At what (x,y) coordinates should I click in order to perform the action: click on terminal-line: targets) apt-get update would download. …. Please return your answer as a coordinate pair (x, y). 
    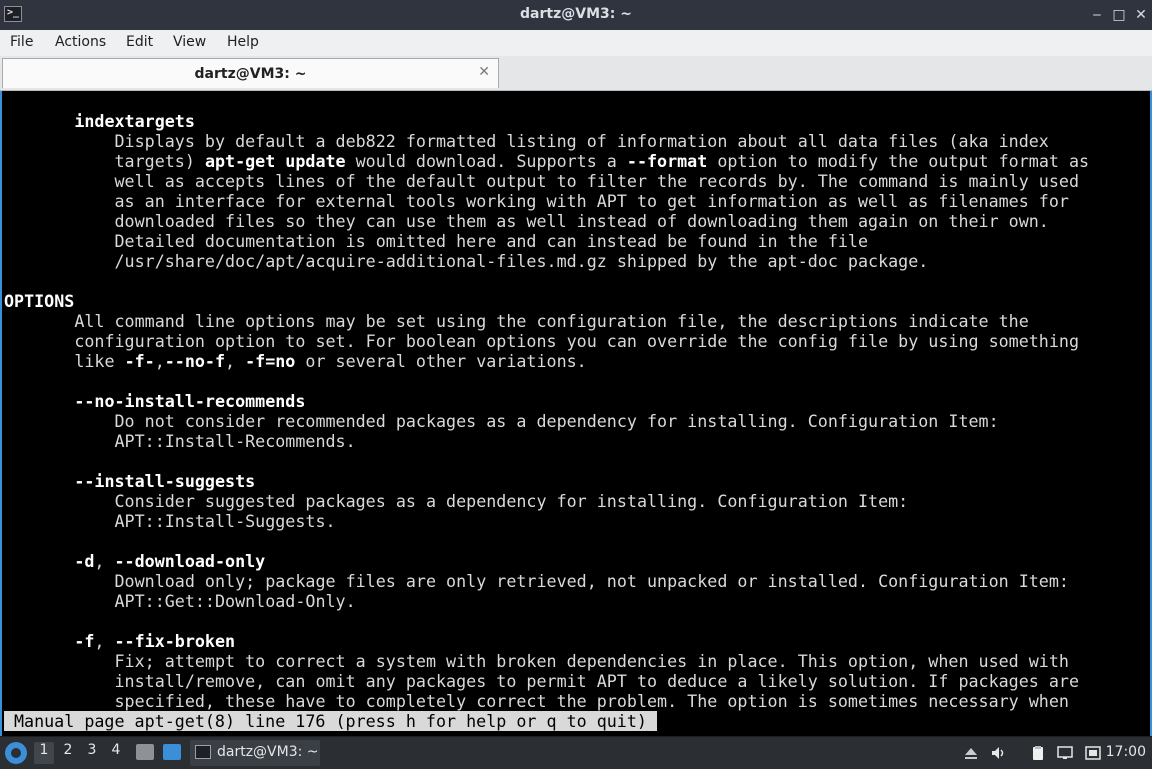
    Looking at the image, I should click on (547, 161).